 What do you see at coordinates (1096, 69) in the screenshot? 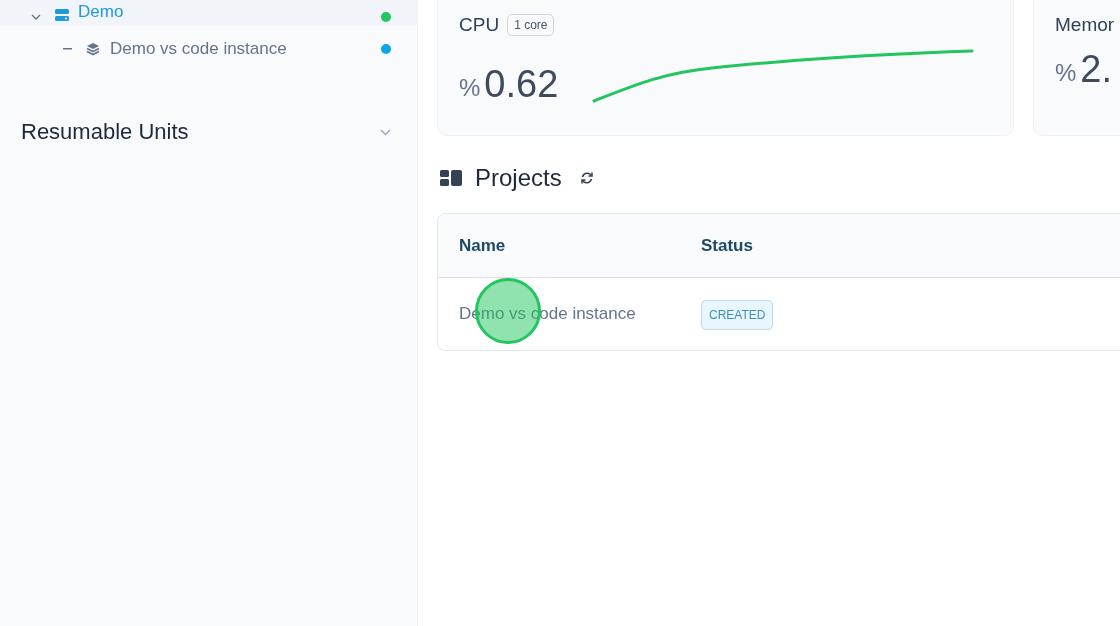
I see `metric-value: 2.` at bounding box center [1096, 69].